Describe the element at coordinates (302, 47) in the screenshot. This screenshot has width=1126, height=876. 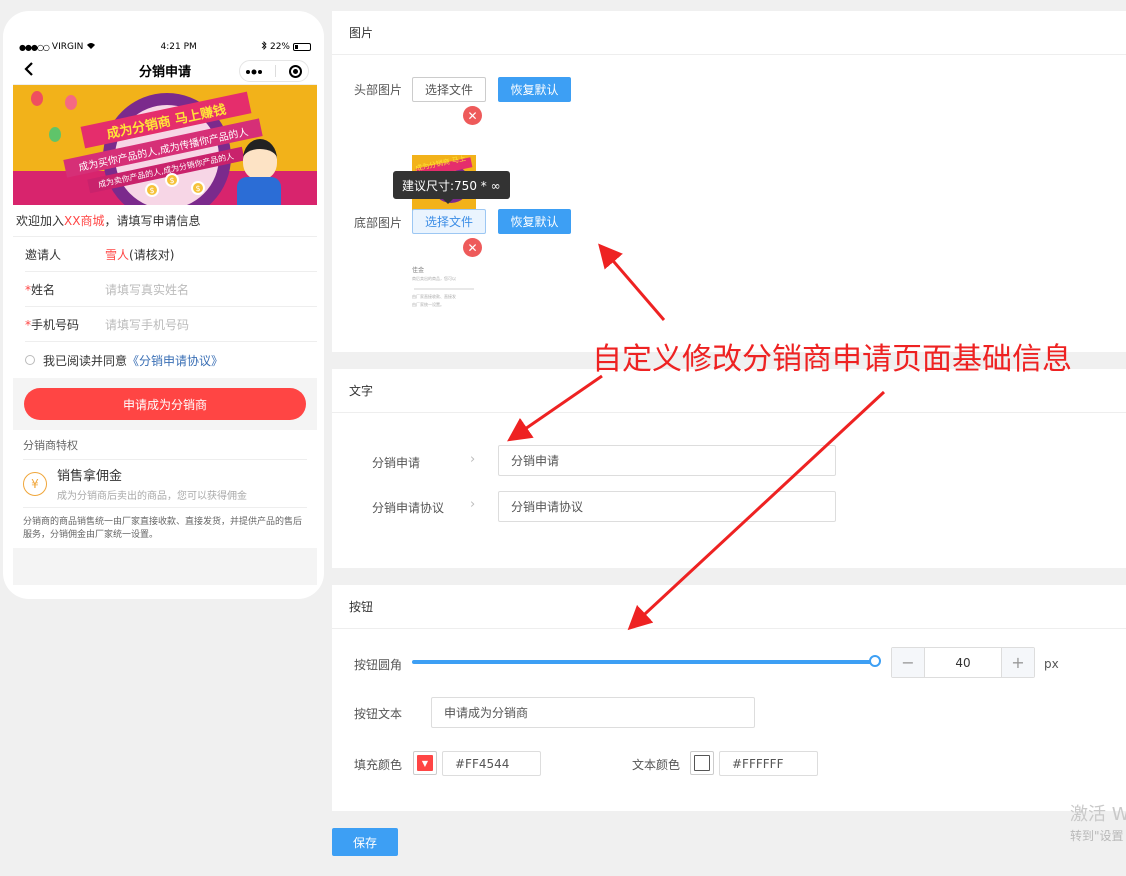
I see `battery-icon` at that location.